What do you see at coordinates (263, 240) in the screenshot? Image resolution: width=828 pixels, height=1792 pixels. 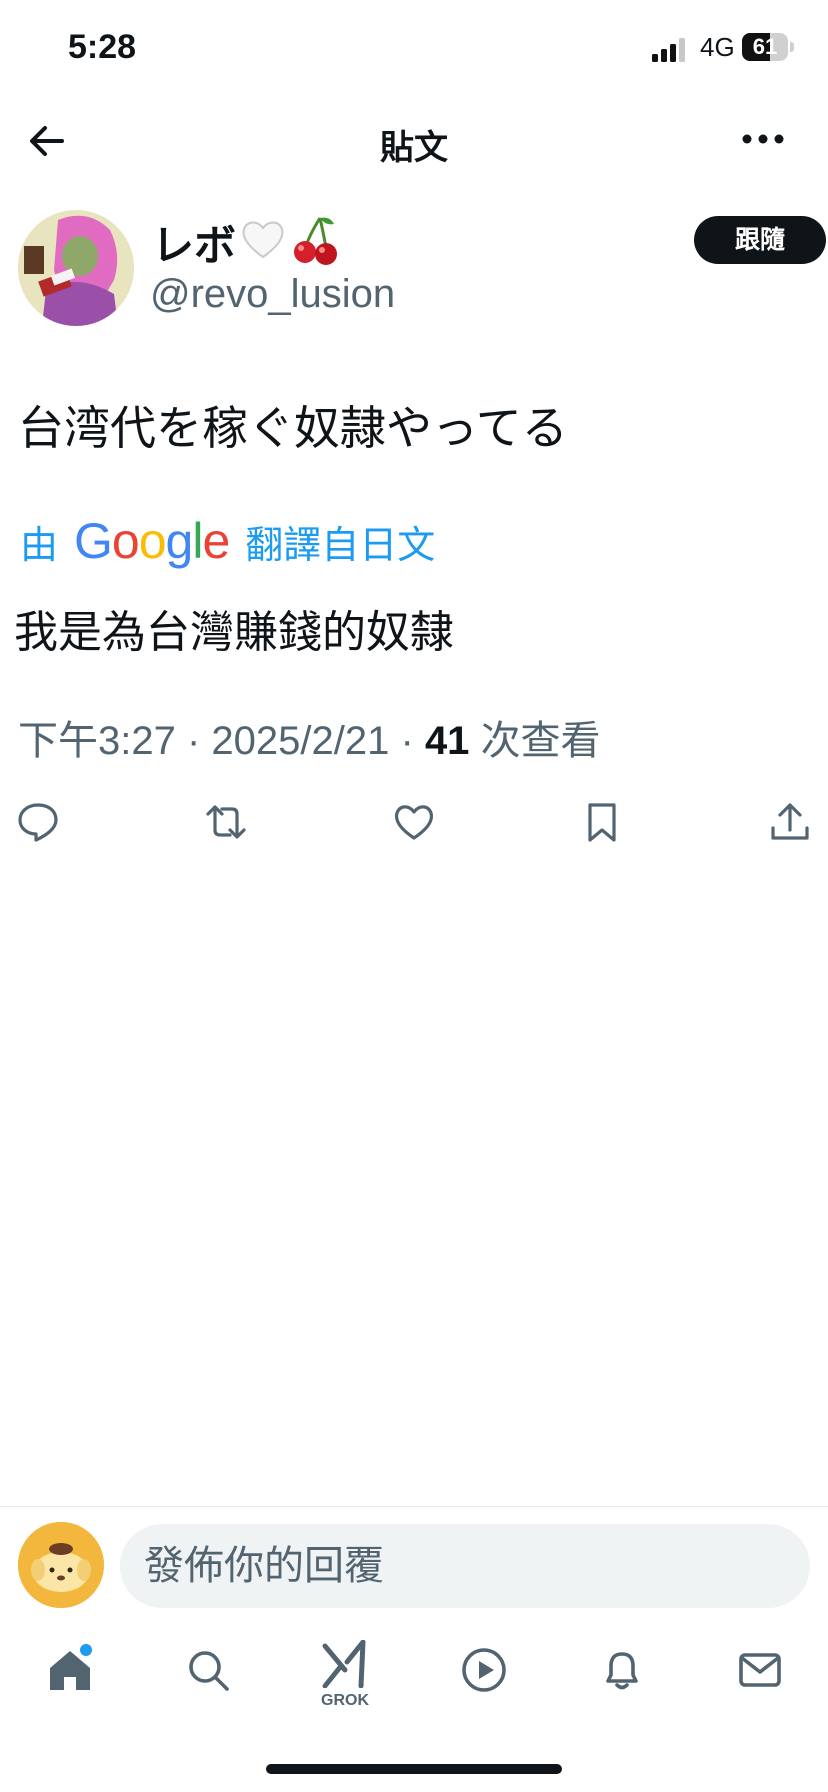 I see `white-heart-icon` at bounding box center [263, 240].